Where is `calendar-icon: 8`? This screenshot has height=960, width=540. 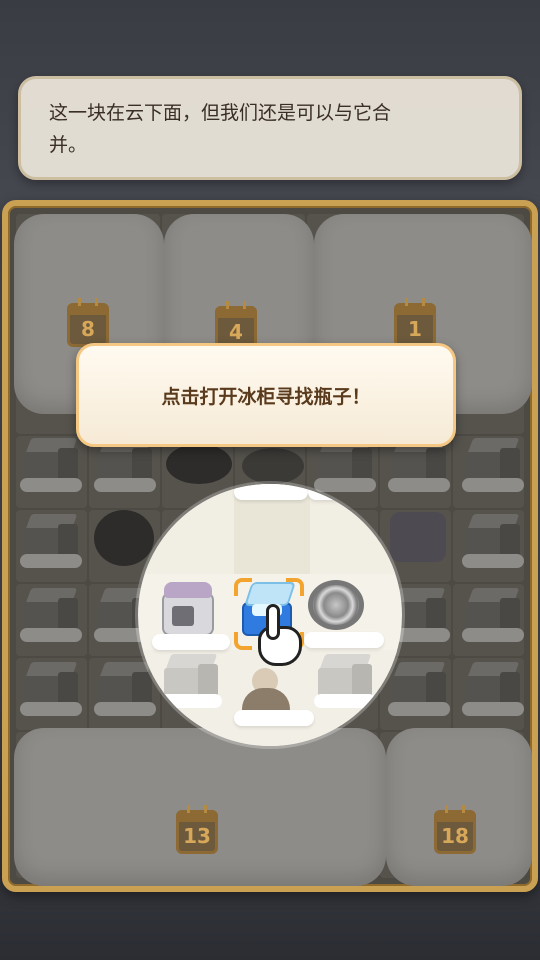
calendar-icon: 8 is located at coordinates (88, 322).